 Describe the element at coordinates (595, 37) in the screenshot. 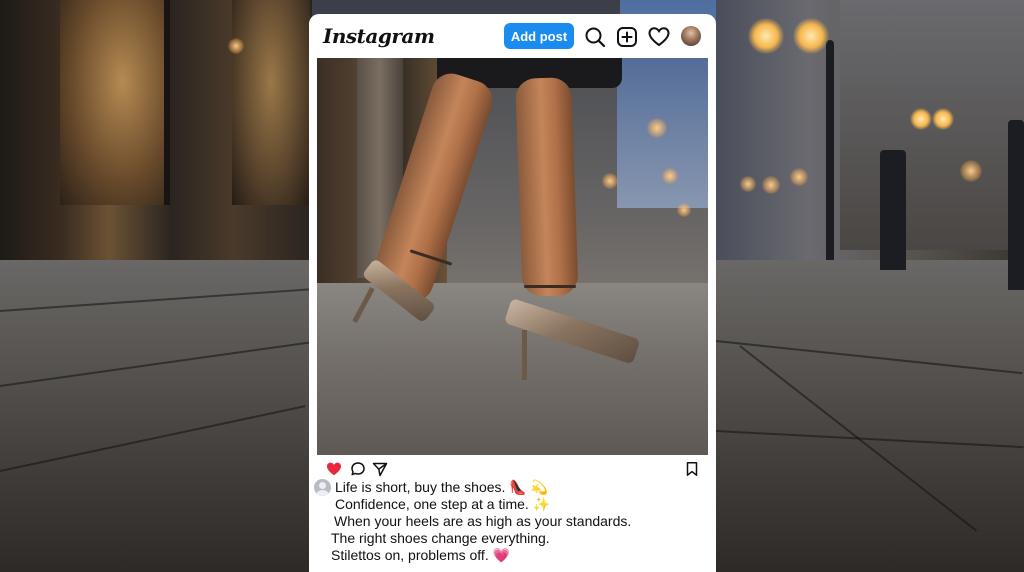

I see `search-icon` at that location.